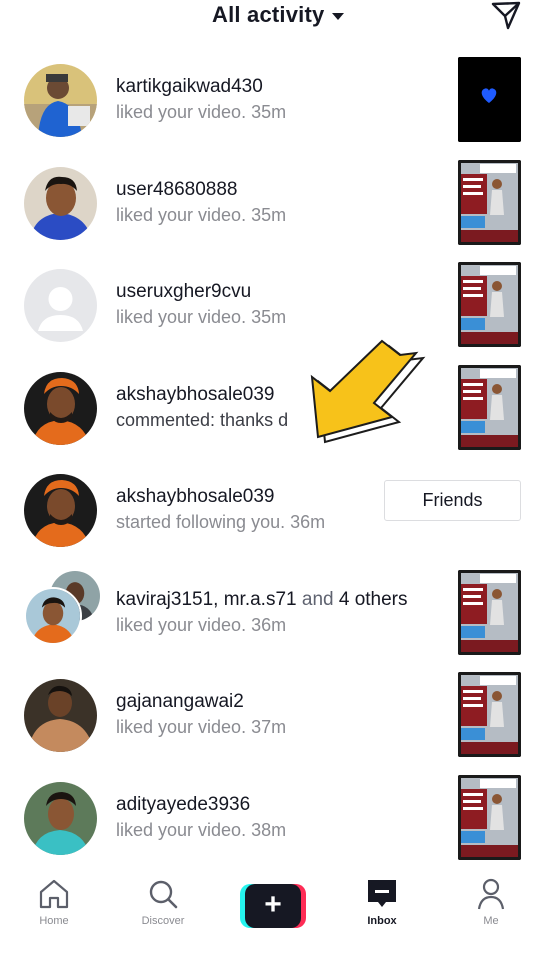 The image size is (544, 960). I want to click on list-item: useruxgher9cvu liked your video. 35m, so click(272, 304).